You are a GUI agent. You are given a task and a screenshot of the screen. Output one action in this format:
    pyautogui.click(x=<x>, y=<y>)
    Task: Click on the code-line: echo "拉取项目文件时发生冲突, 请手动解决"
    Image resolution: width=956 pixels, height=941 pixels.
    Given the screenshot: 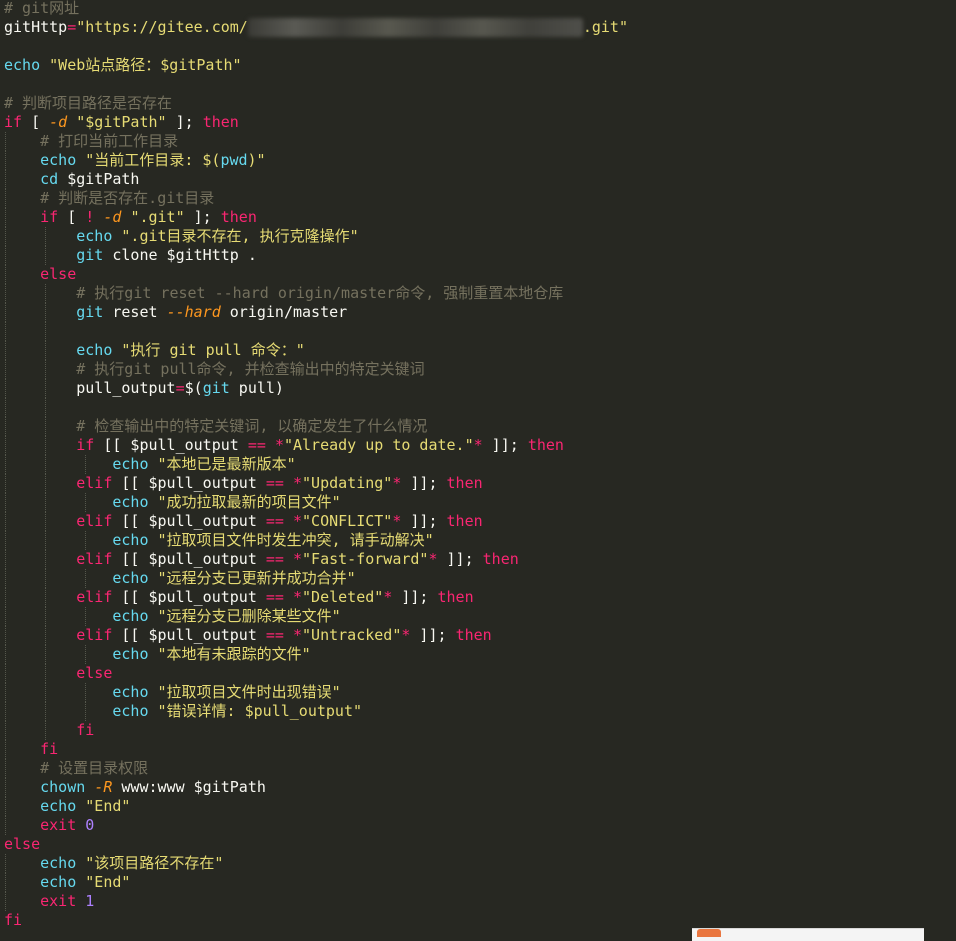 What is the action you would take?
    pyautogui.click(x=316, y=540)
    